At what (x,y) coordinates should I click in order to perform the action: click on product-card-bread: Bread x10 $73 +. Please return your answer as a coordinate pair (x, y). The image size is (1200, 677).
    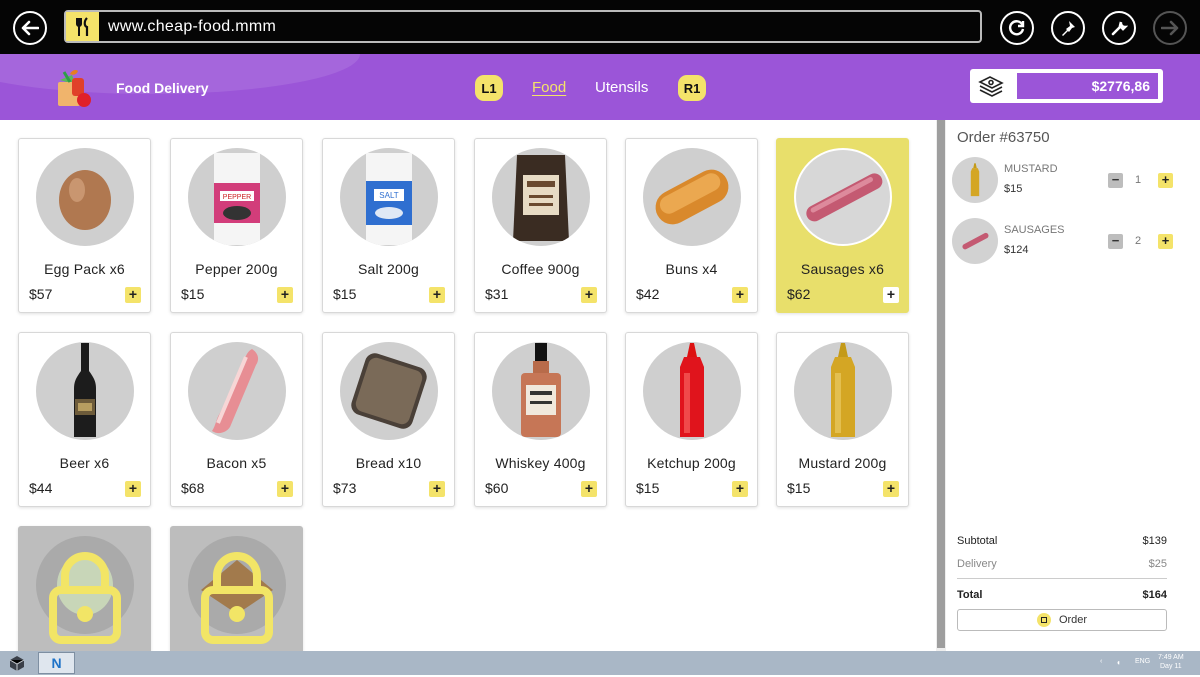
    Looking at the image, I should click on (388, 419).